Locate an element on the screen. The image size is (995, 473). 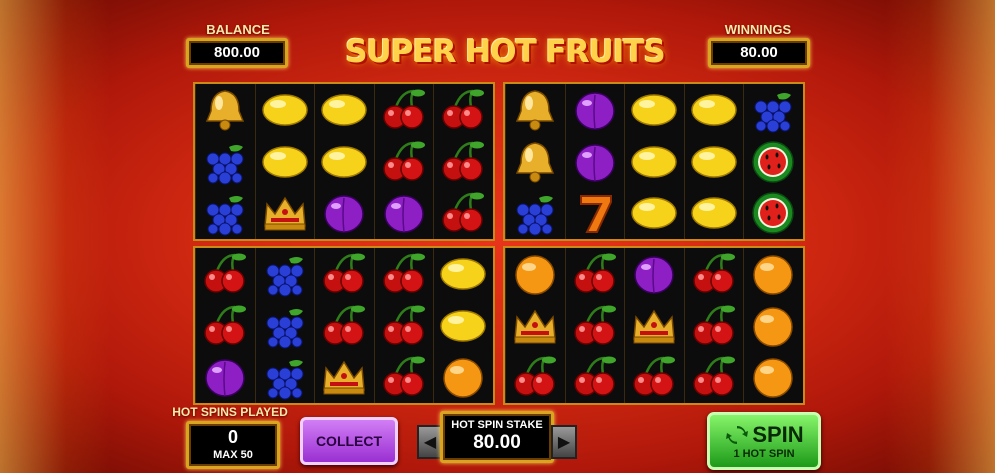
seven-icon is located at coordinates (595, 213).